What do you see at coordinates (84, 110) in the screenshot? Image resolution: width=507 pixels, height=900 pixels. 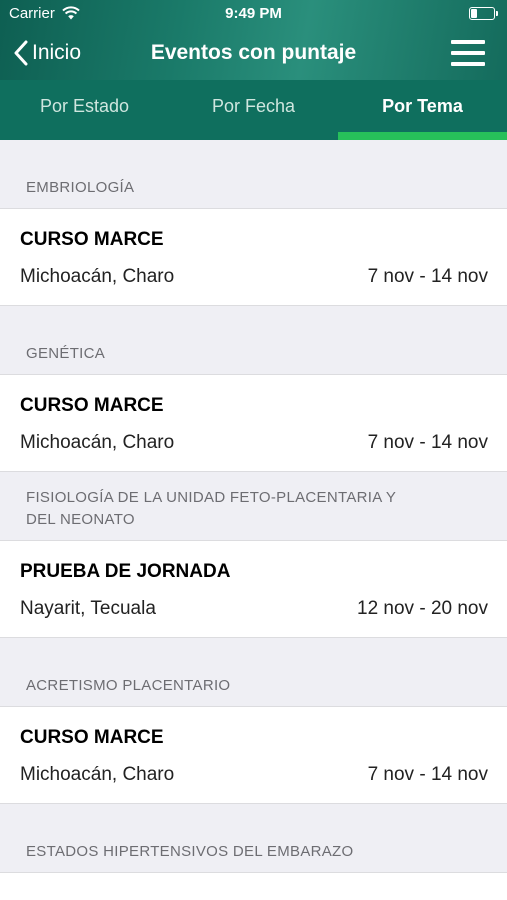 I see `tab-por-estado: Por Estado` at bounding box center [84, 110].